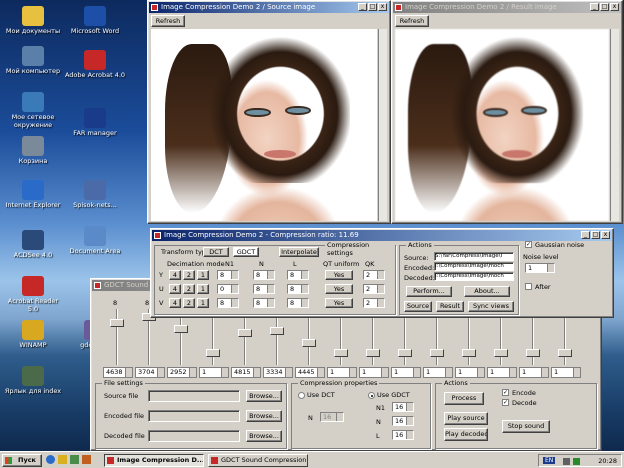  What do you see at coordinates (528, 244) in the screenshot?
I see `gaussian-noise-checkbox: ✓` at bounding box center [528, 244].